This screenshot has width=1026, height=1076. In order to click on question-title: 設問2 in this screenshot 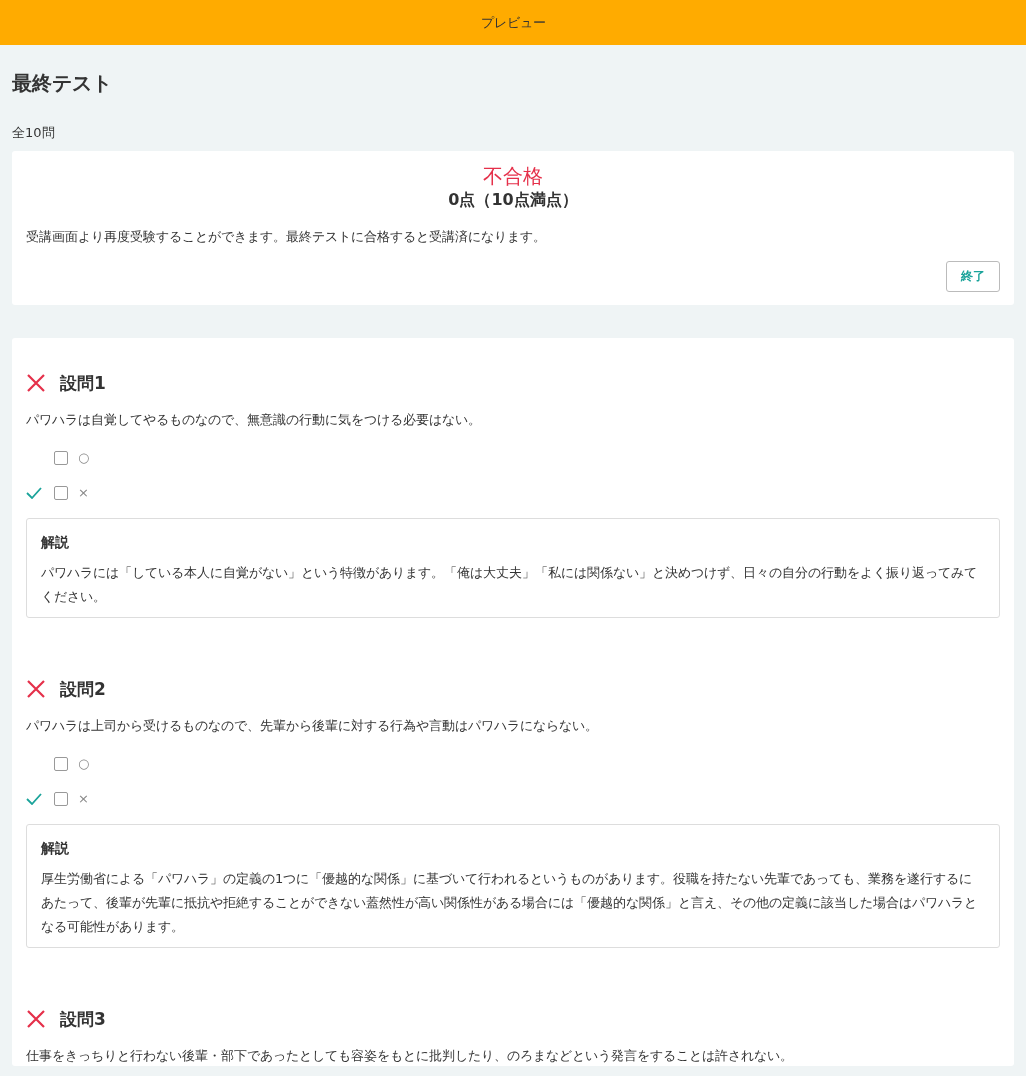, I will do `click(83, 689)`.